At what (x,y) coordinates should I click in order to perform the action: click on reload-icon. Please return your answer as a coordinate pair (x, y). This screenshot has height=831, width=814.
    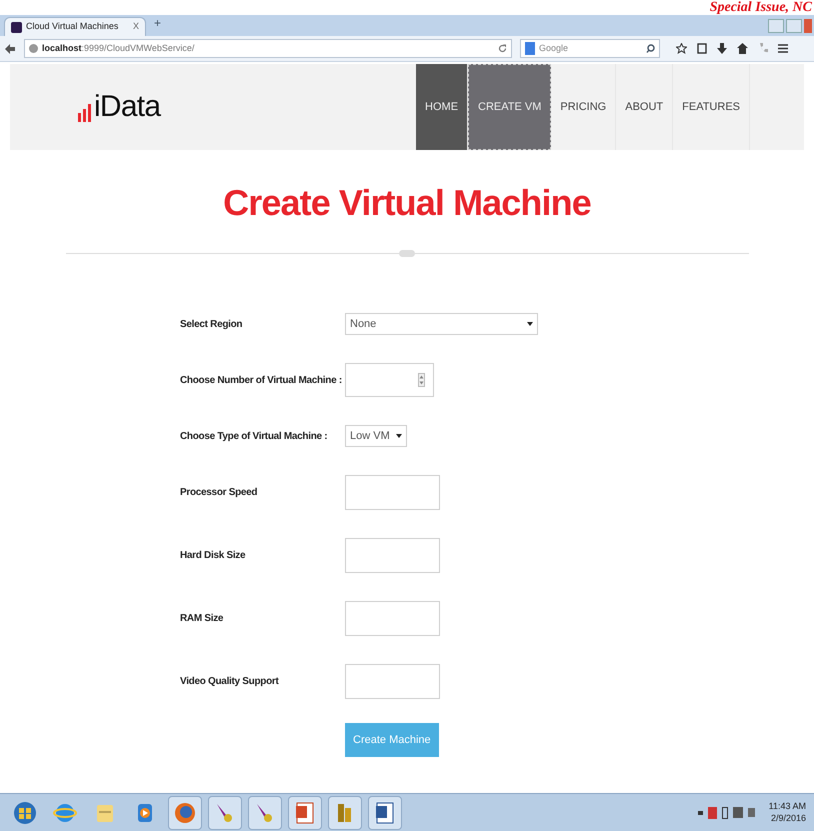
    Looking at the image, I should click on (502, 48).